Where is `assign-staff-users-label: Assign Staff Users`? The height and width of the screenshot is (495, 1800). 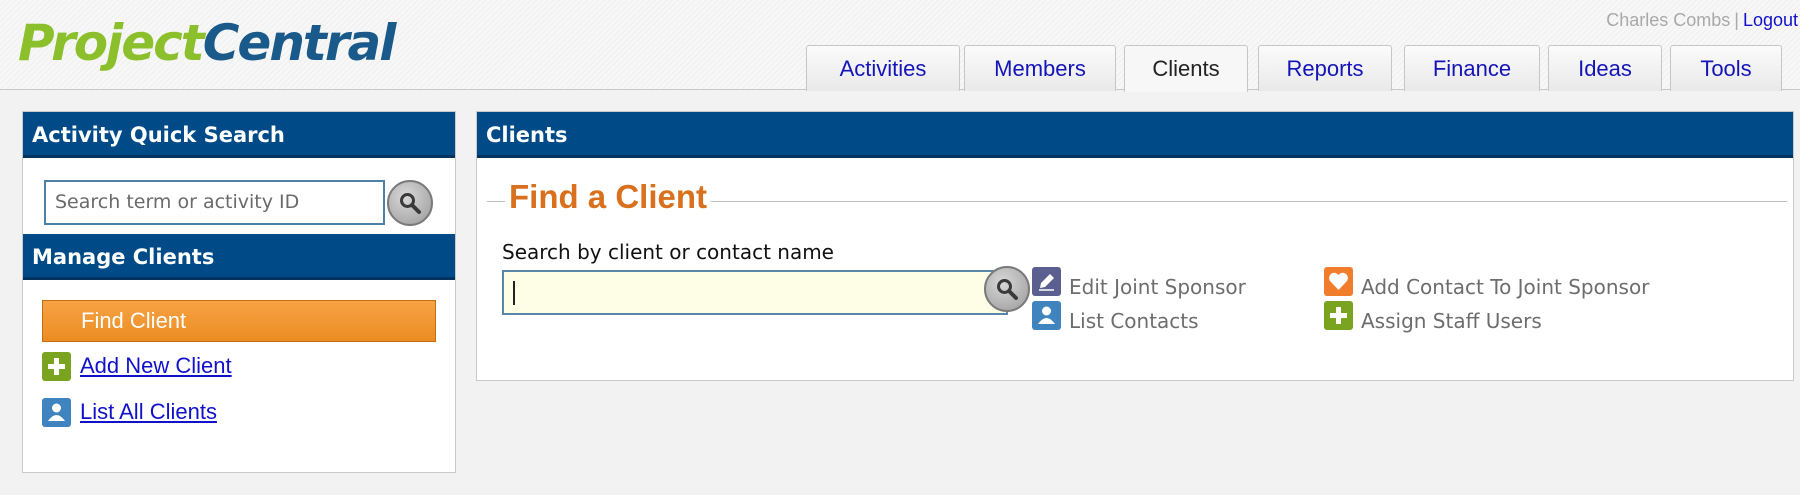
assign-staff-users-label: Assign Staff Users is located at coordinates (1451, 321).